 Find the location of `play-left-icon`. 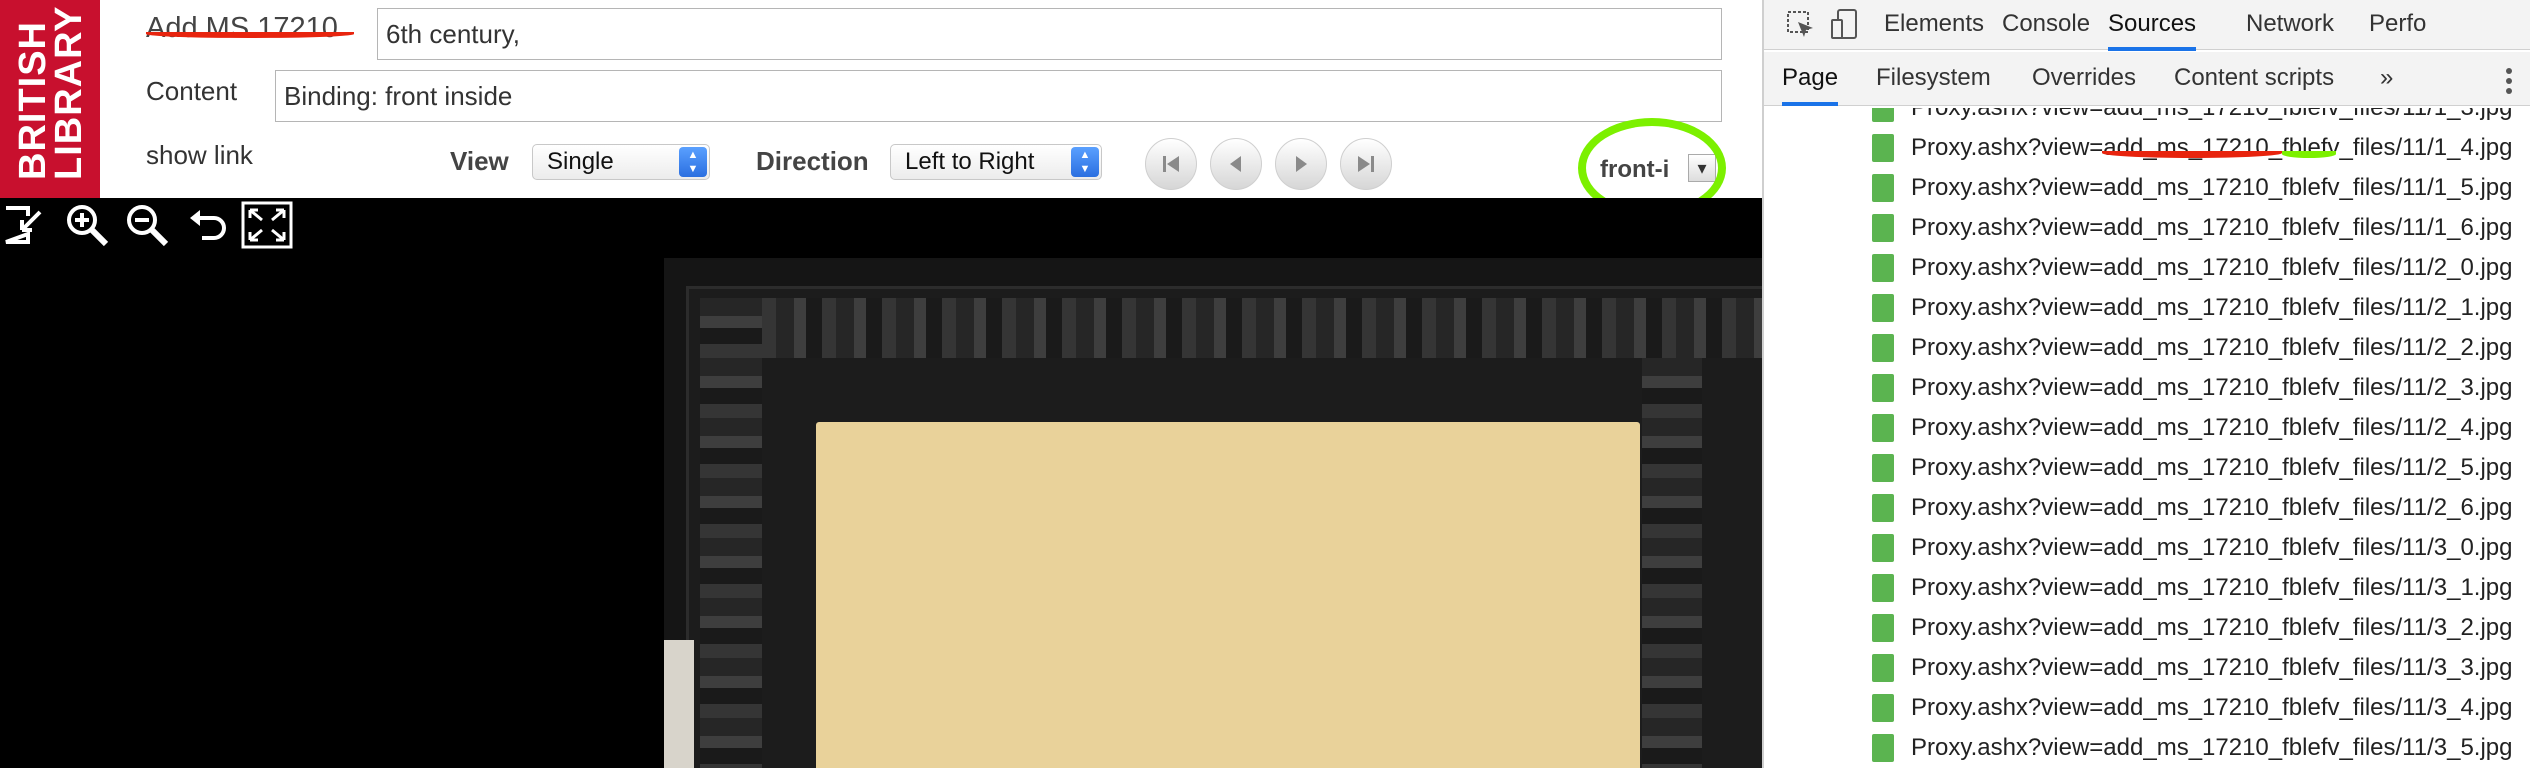

play-left-icon is located at coordinates (1235, 164).